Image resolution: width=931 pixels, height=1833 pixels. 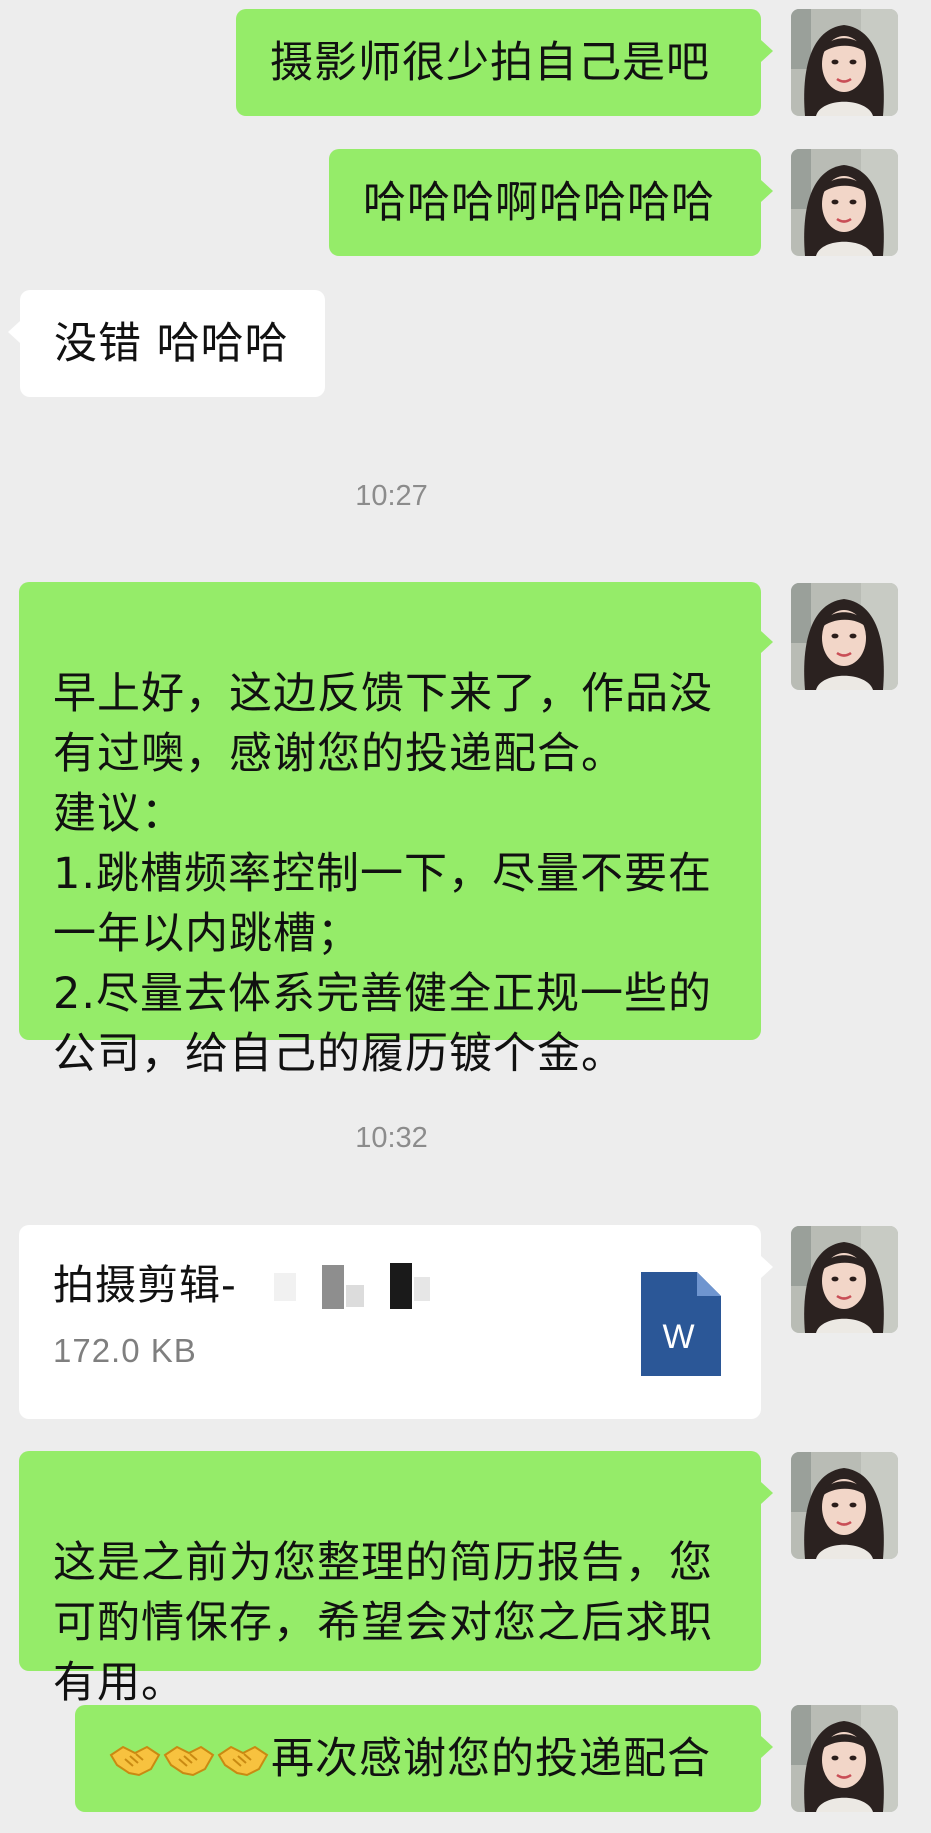 I want to click on message-bubble-incoming: 没错 哈哈哈, so click(x=172, y=343).